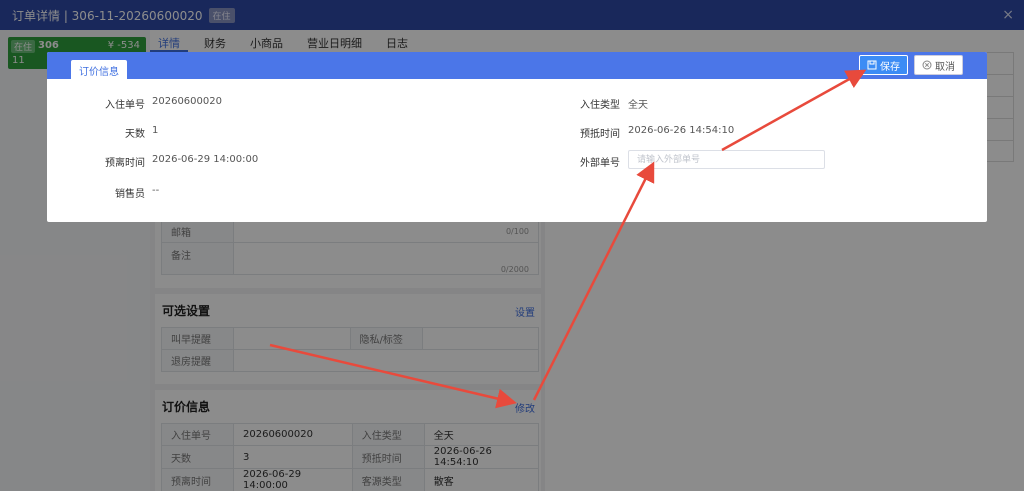 This screenshot has height=491, width=1024. What do you see at coordinates (156, 190) in the screenshot?
I see `salesperson-value: --` at bounding box center [156, 190].